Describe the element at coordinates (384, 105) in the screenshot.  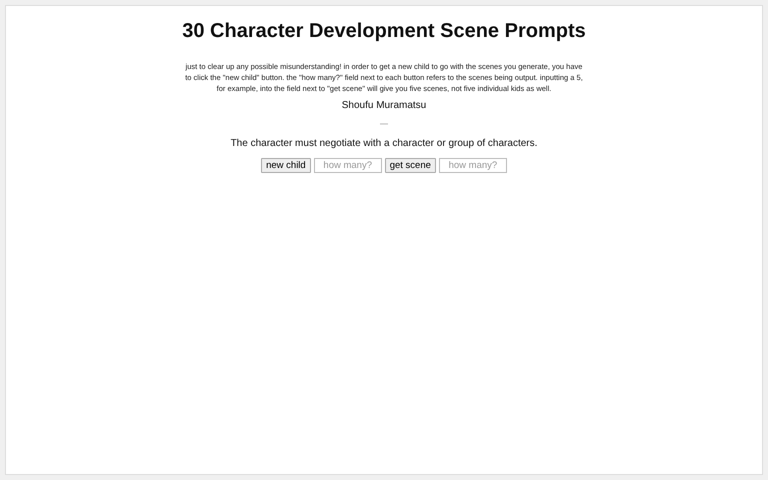
I see `child-name: Shoufu Muramatsu` at that location.